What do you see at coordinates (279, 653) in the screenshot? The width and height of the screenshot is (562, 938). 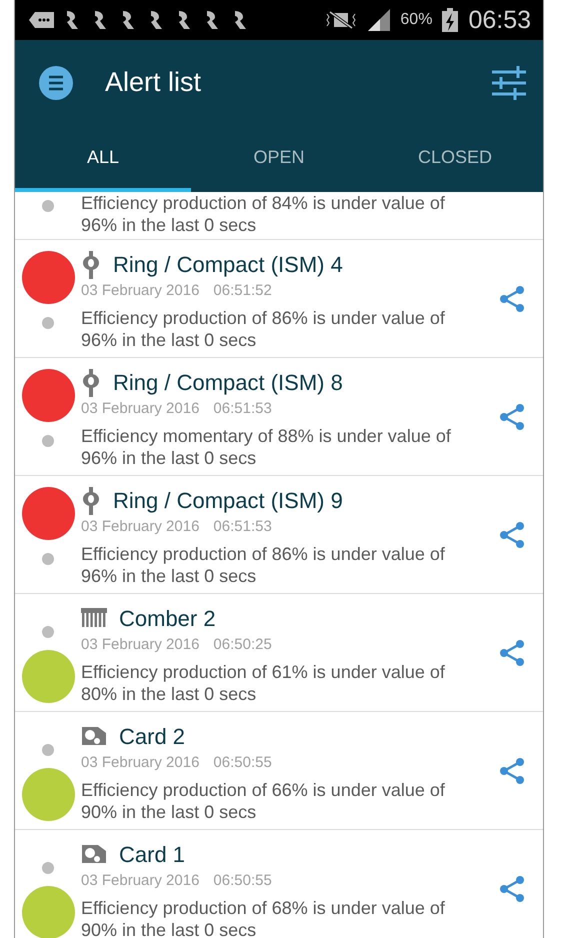 I see `alert-row: Comber 2 03 February 2016 06:50:25 Efficiency production of 61% is under value of 80% in the last 0 secs` at bounding box center [279, 653].